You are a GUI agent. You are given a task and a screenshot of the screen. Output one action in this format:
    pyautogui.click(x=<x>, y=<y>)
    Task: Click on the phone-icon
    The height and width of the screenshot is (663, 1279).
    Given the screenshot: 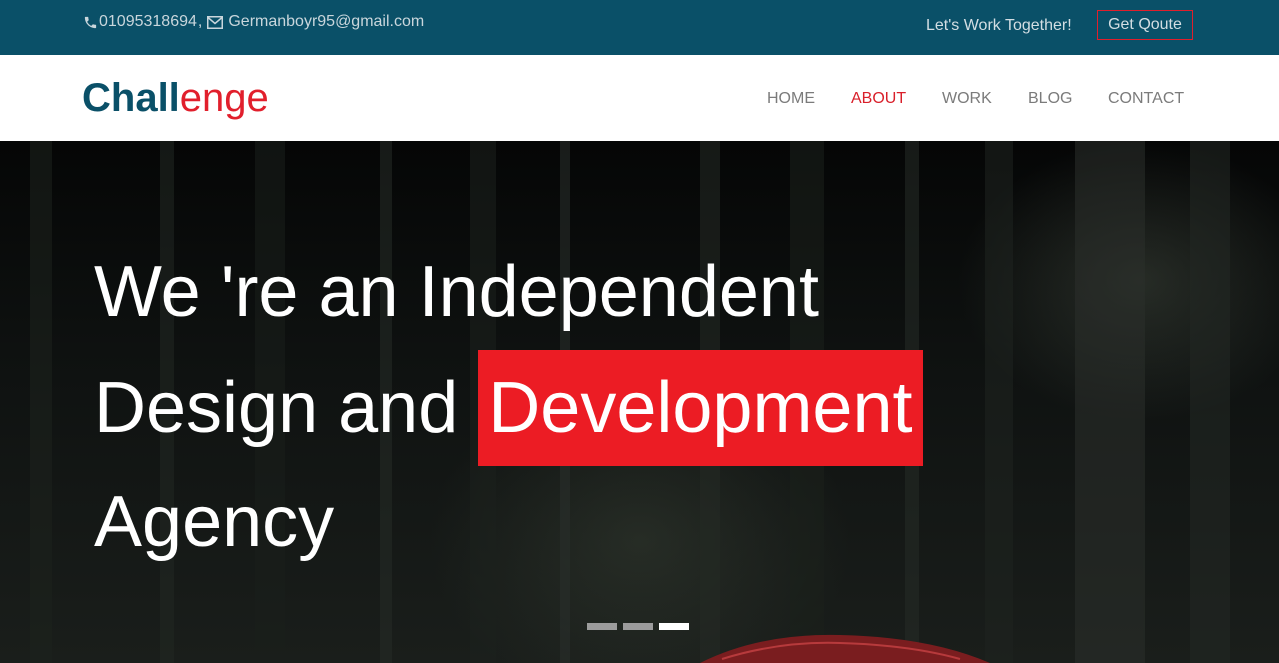 What is the action you would take?
    pyautogui.click(x=90, y=22)
    